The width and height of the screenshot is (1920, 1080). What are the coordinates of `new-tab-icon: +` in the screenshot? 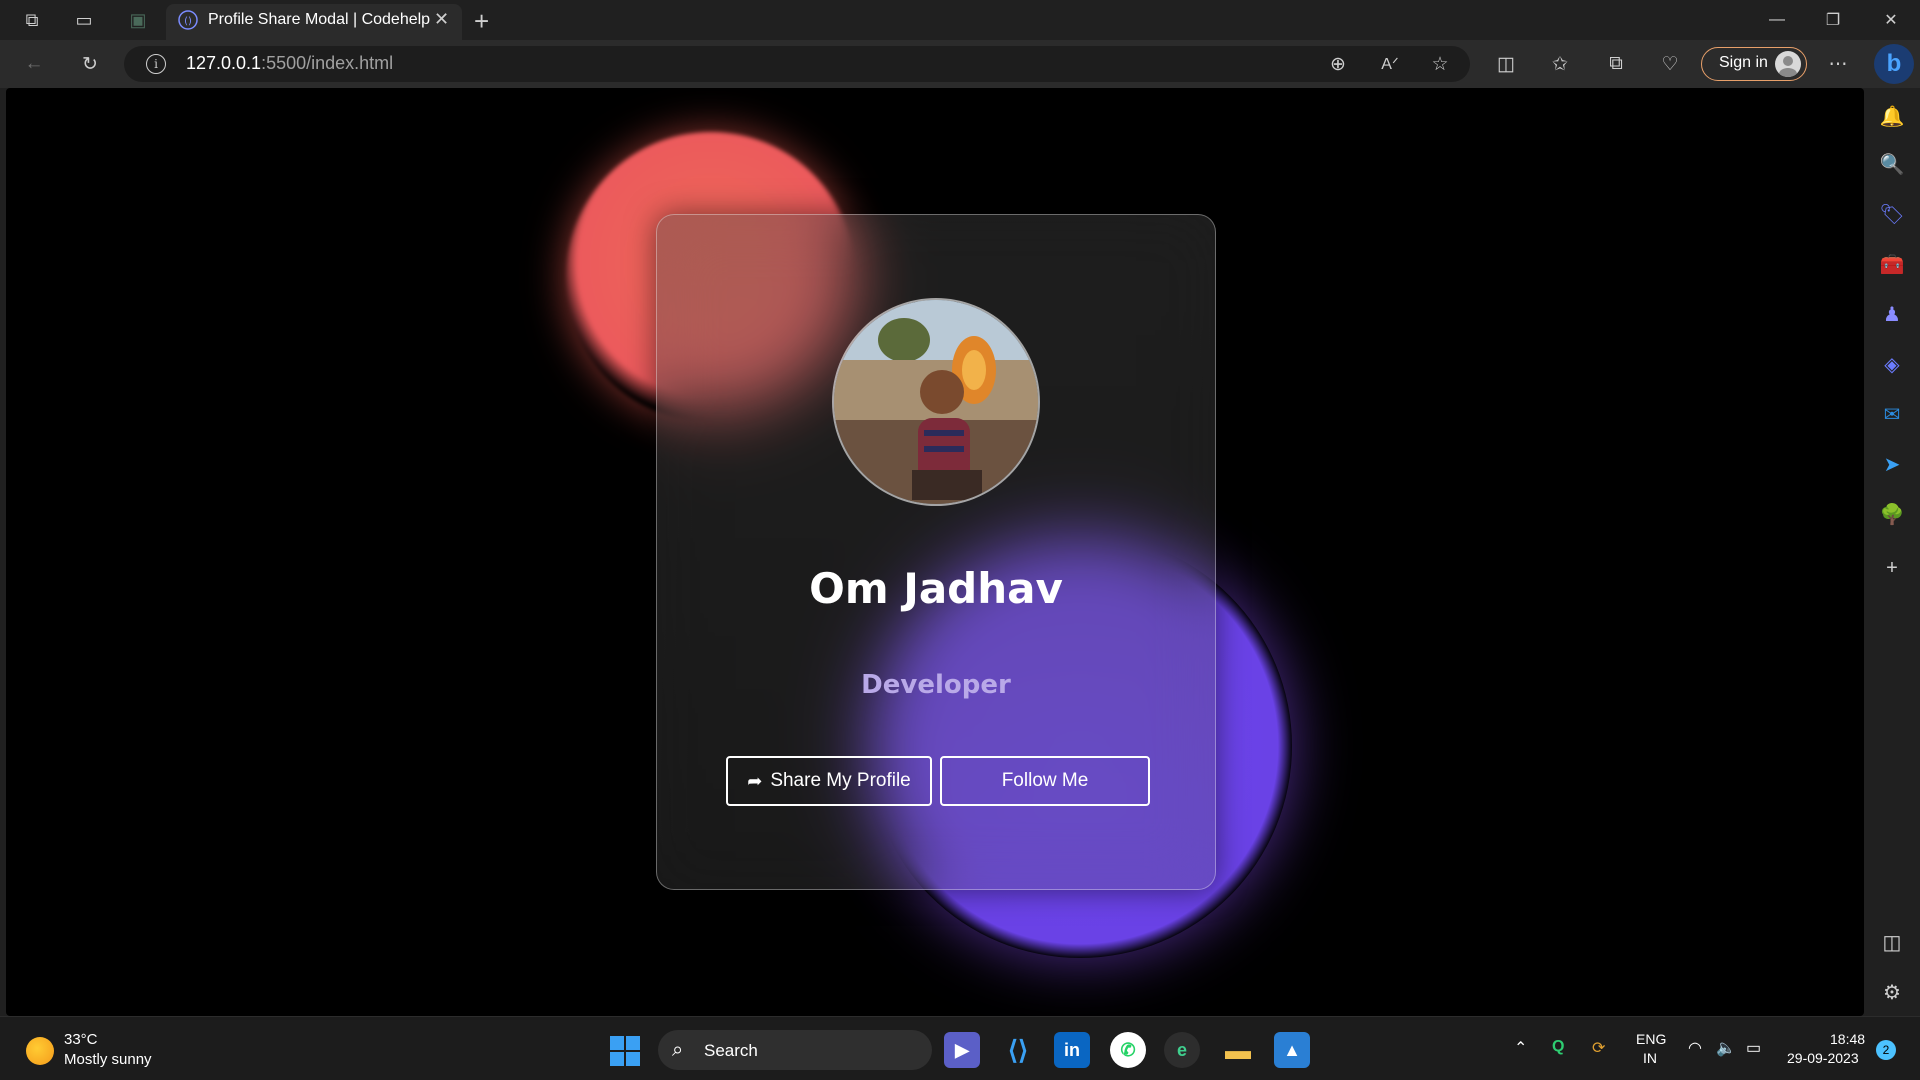 It's located at (481, 21).